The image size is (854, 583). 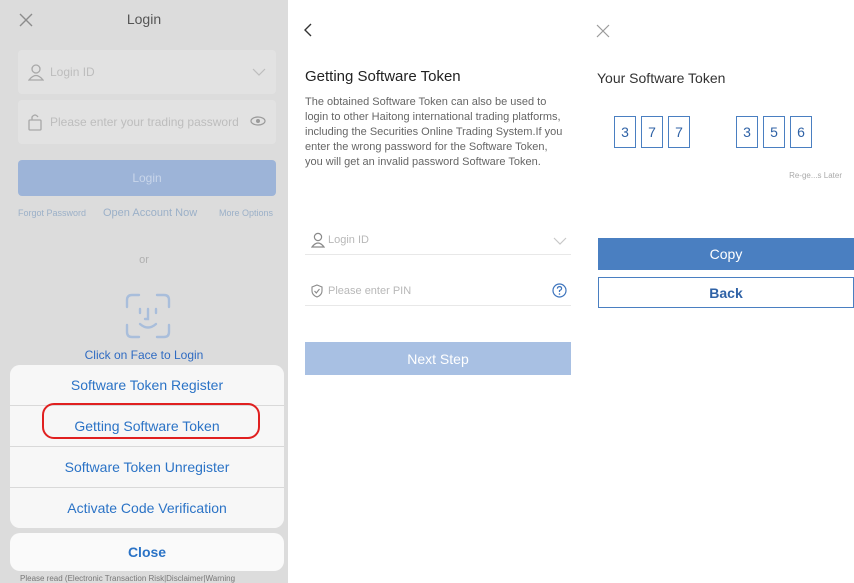 I want to click on password-field: Please enter your trading password, so click(x=147, y=122).